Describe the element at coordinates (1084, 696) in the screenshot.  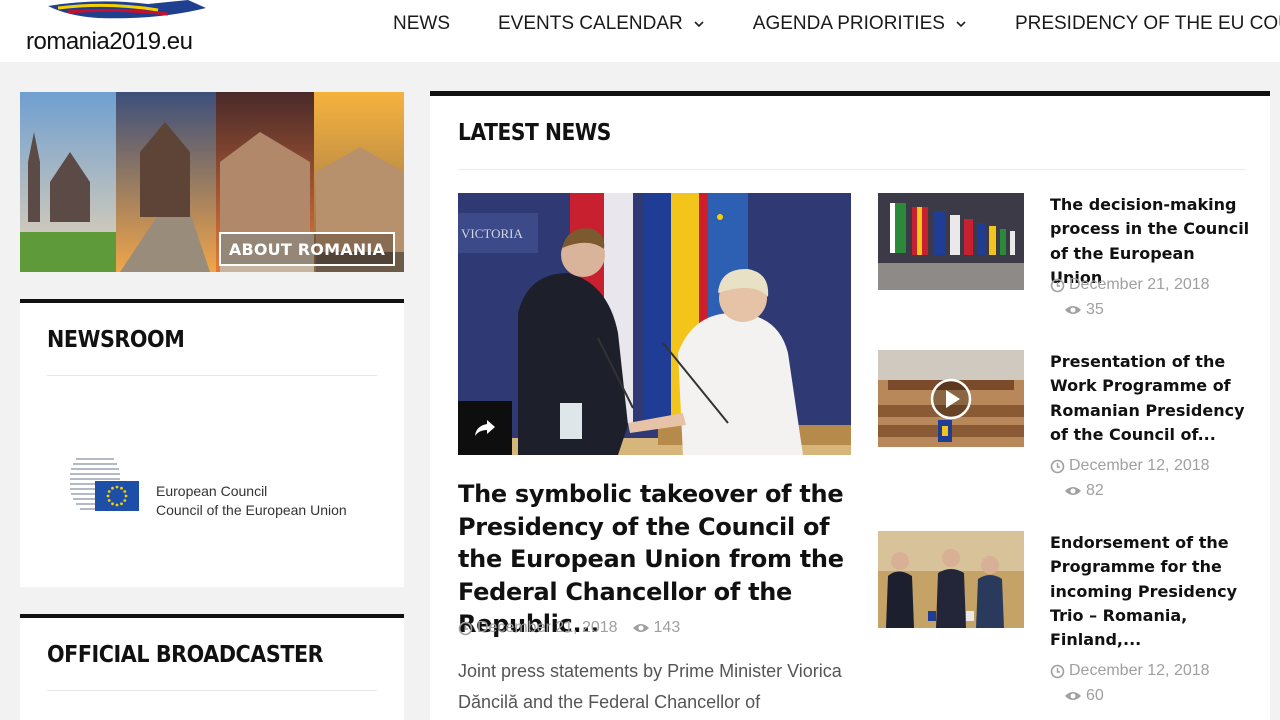
I see `news-views: 60` at that location.